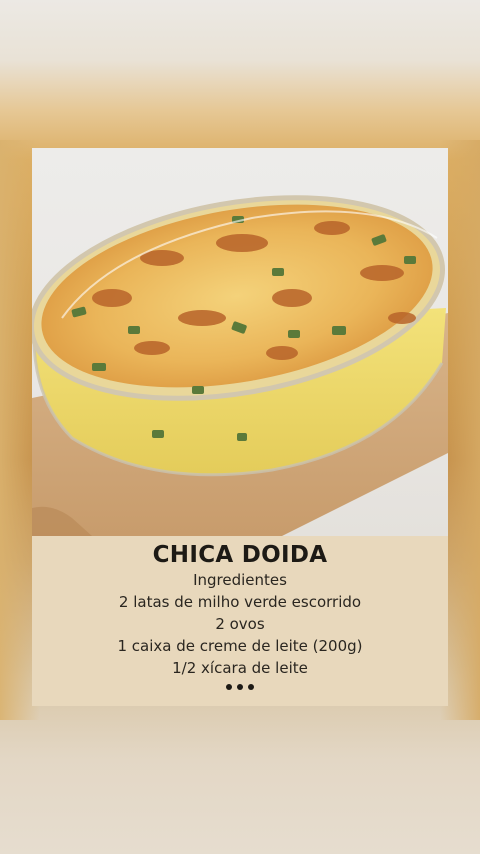 Image resolution: width=480 pixels, height=854 pixels. I want to click on ingredient-item: 2 latas de milho verde escorrido, so click(240, 602).